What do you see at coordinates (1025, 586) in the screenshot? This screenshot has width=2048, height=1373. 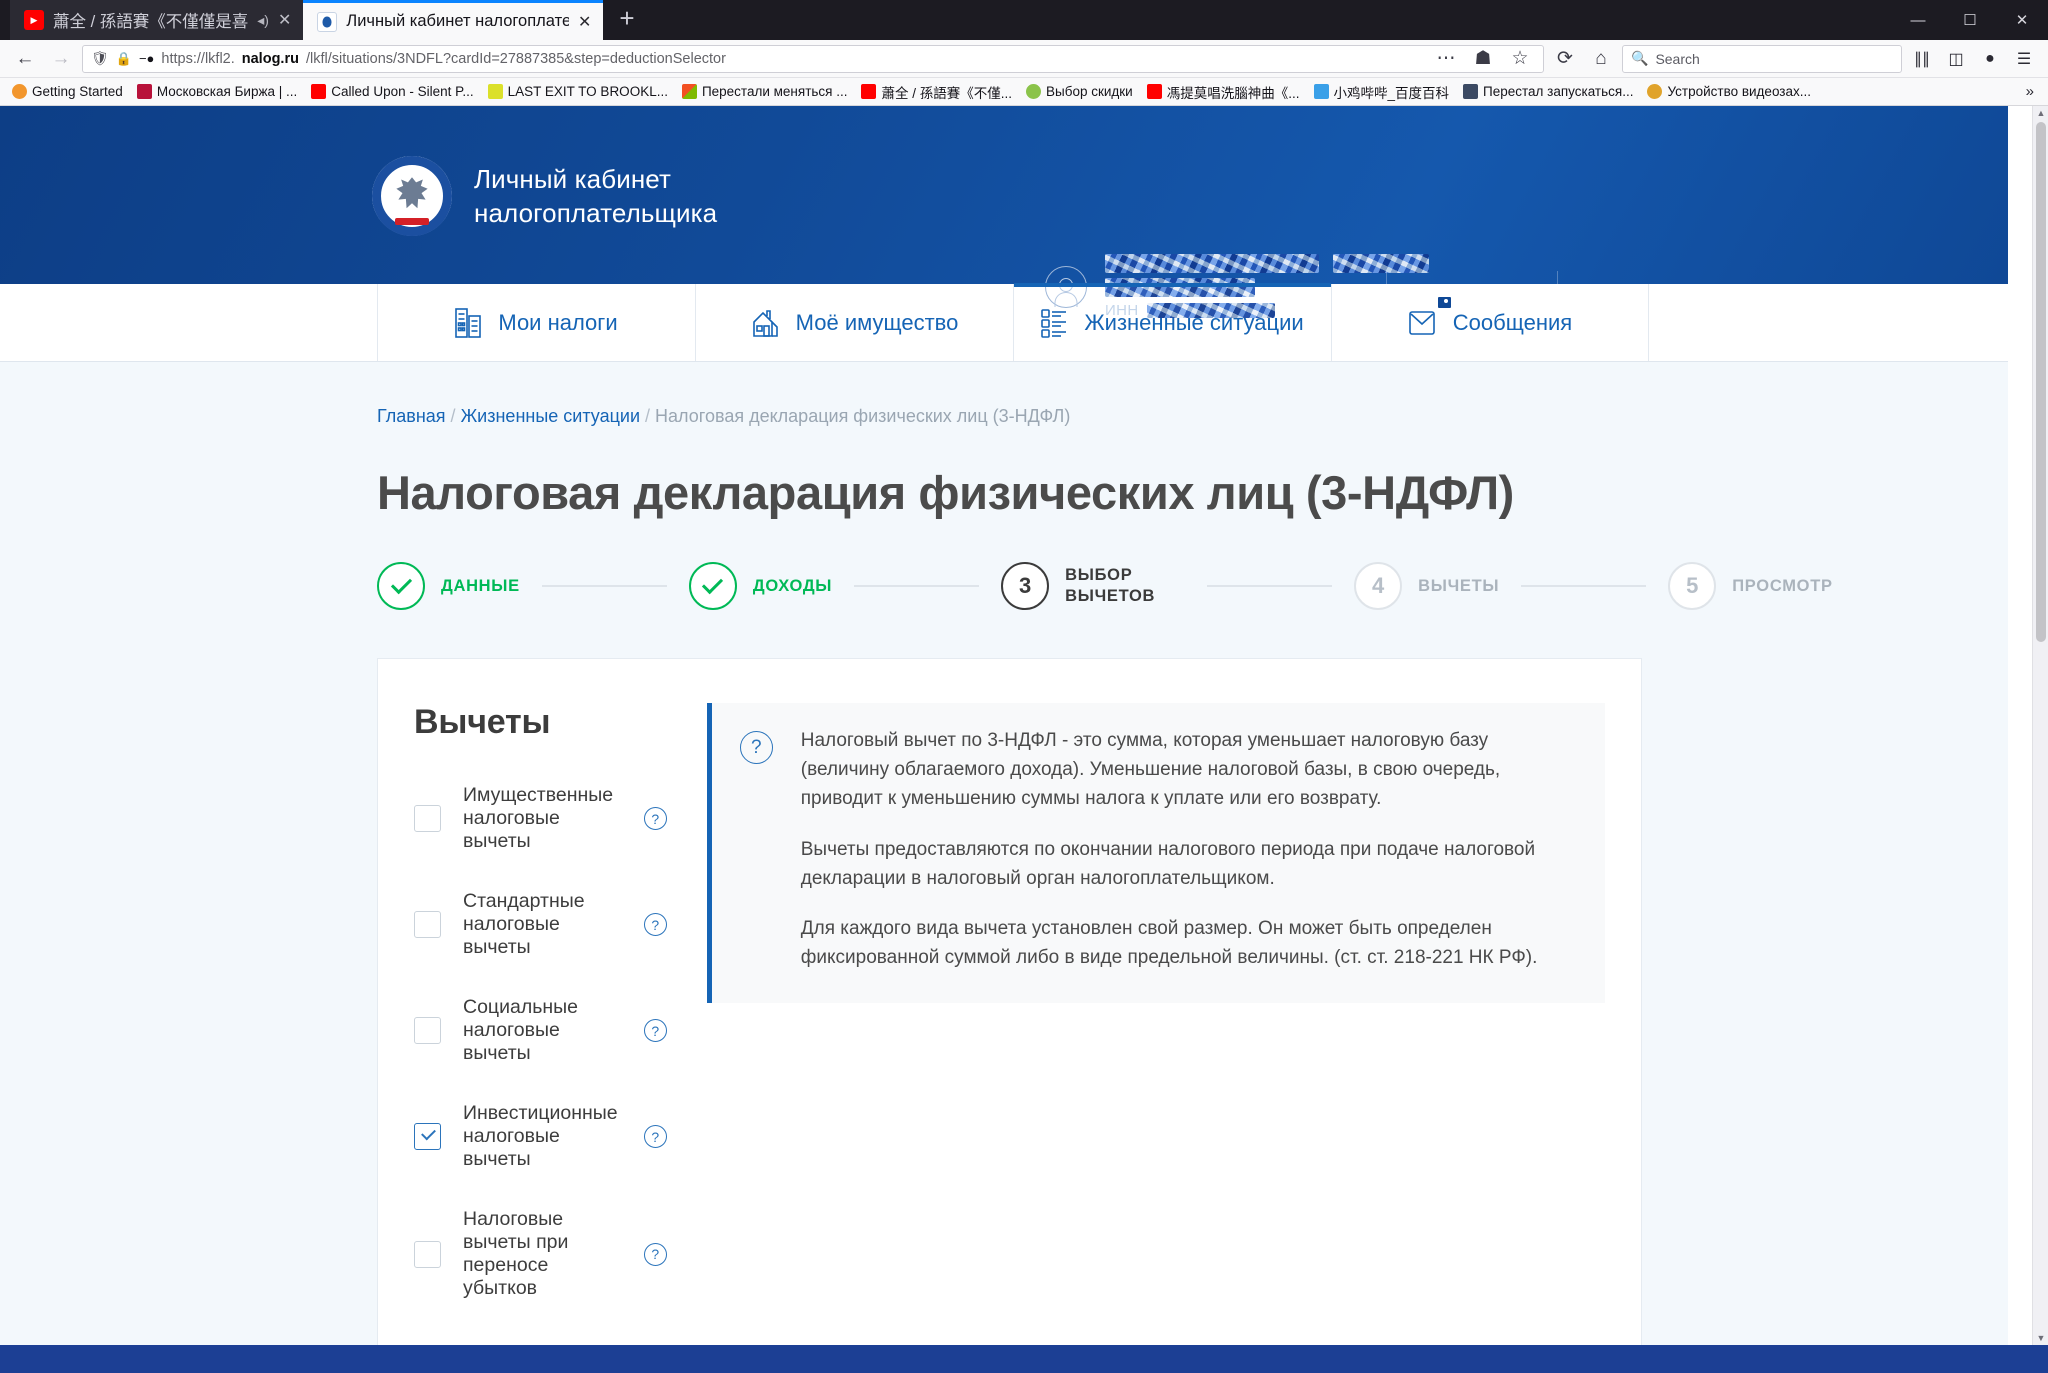 I see `step-circle-current: 3` at bounding box center [1025, 586].